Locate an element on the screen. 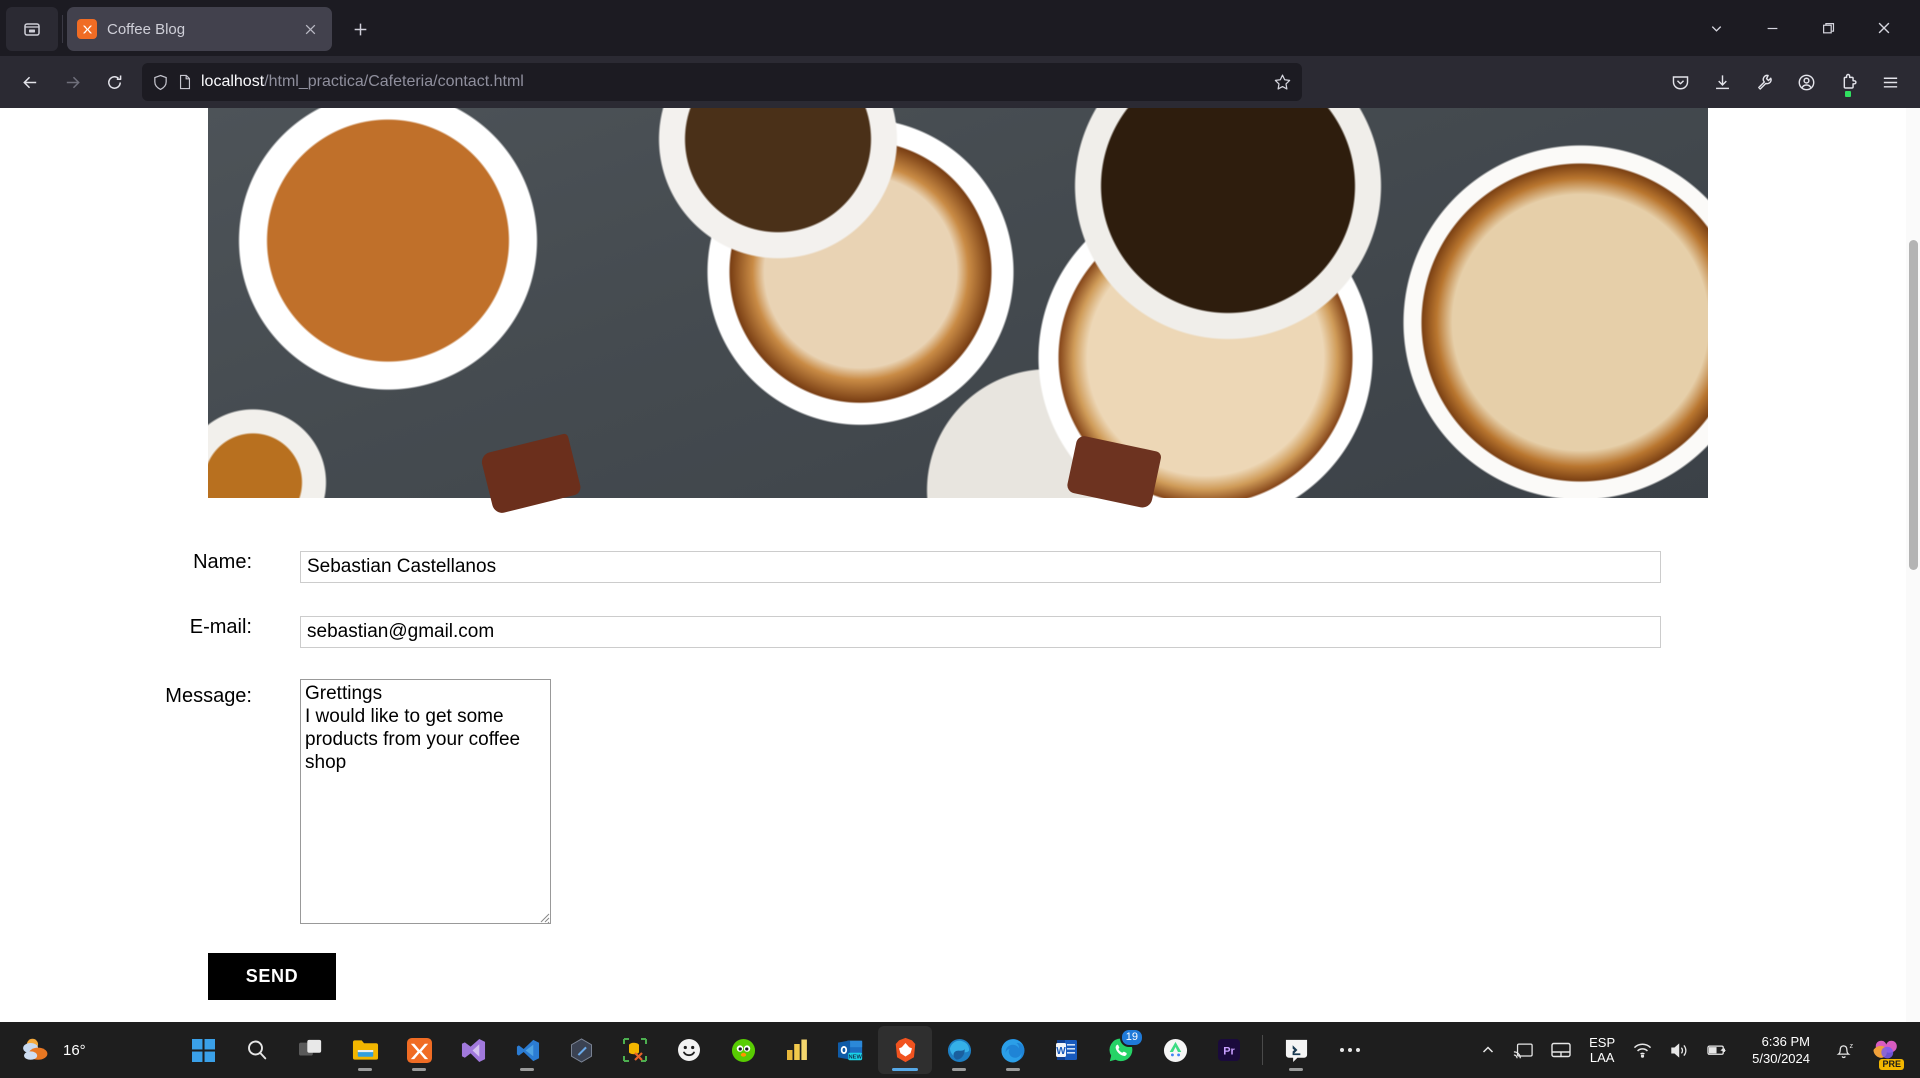 Image resolution: width=1920 pixels, height=1078 pixels. extensions-icon is located at coordinates (1850, 81).